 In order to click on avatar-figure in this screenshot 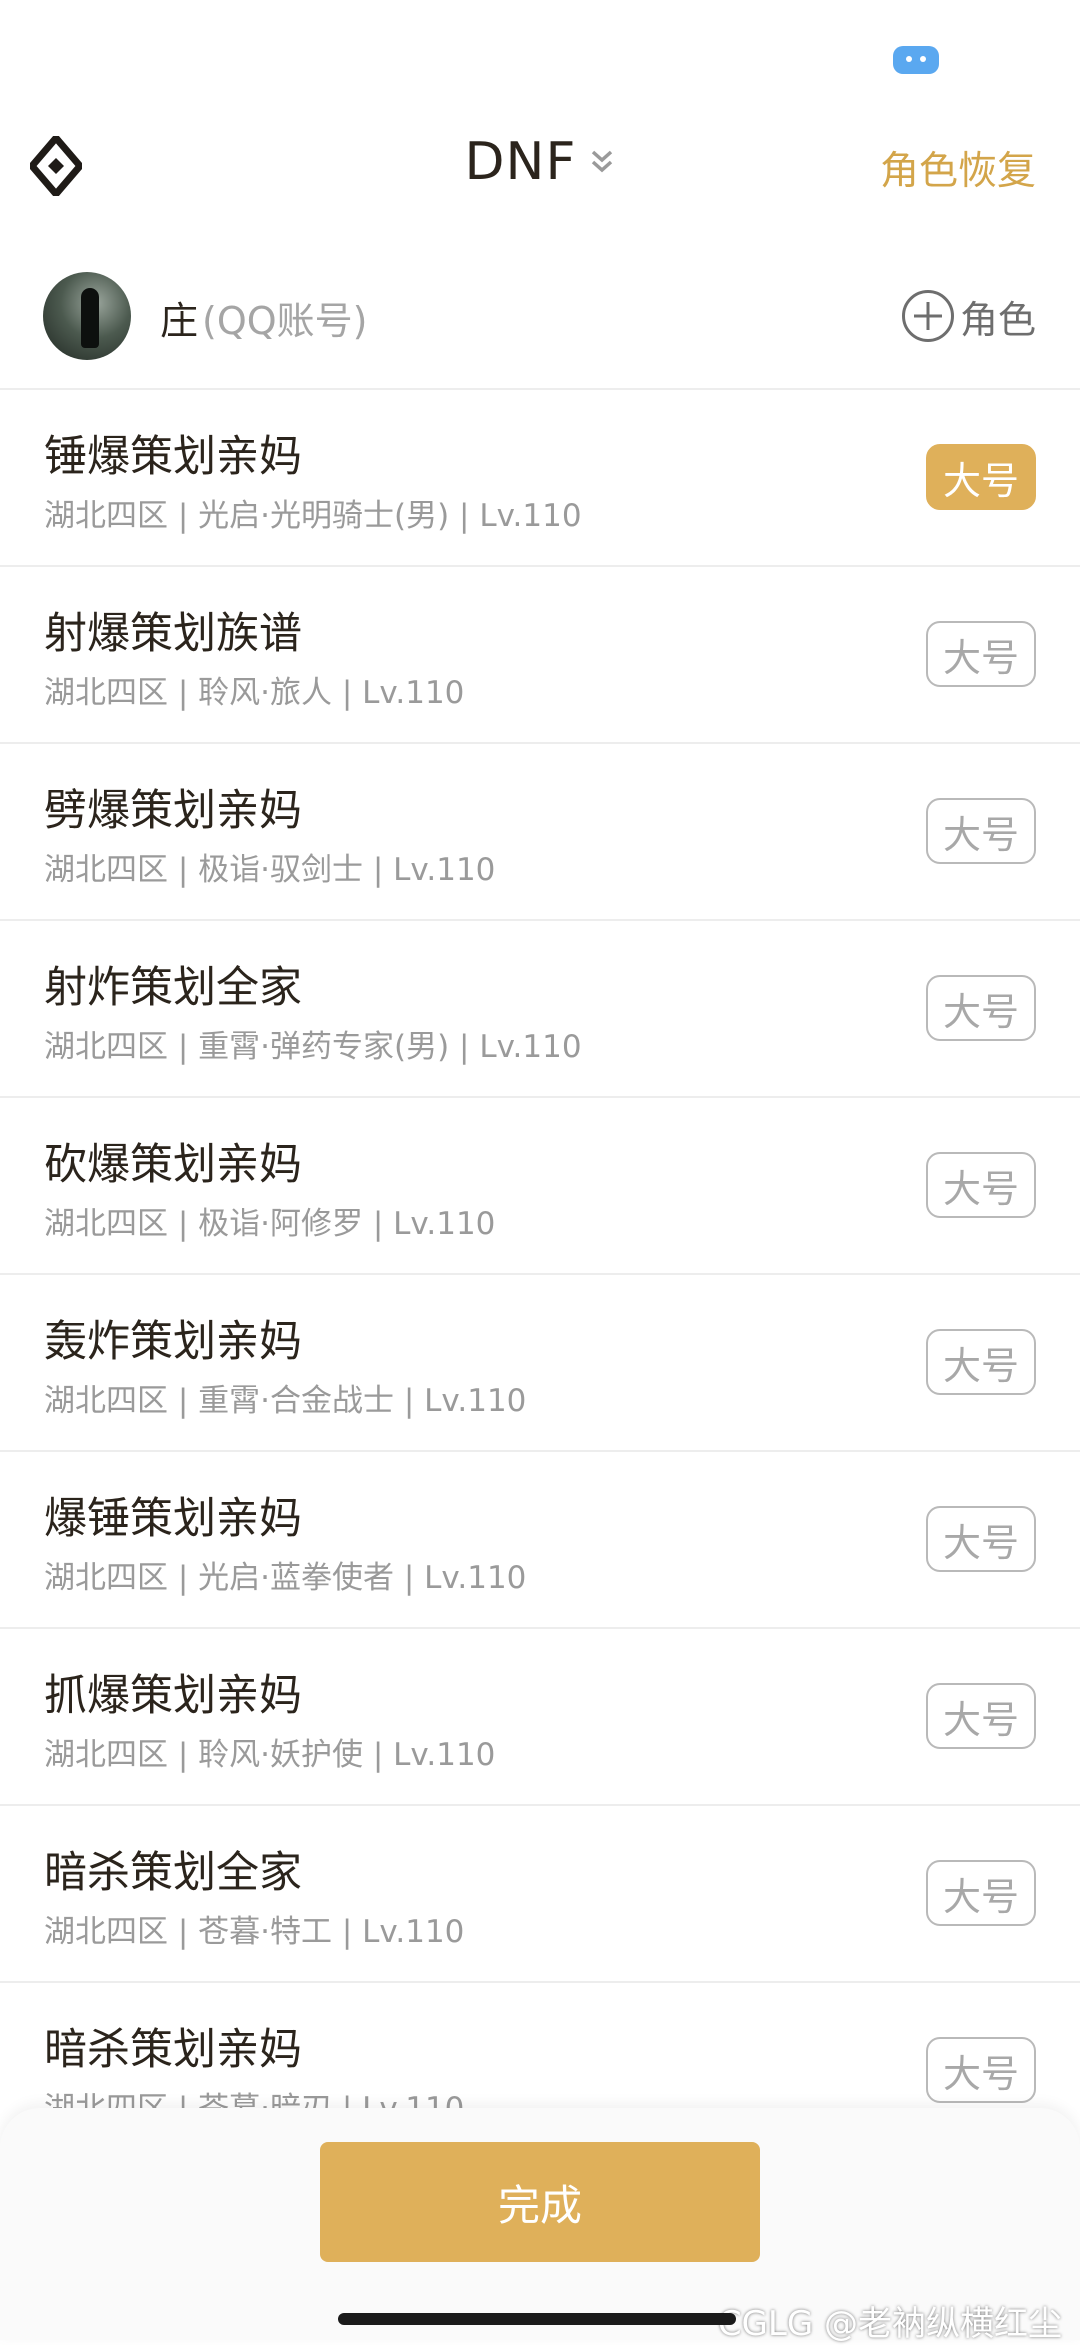, I will do `click(90, 318)`.